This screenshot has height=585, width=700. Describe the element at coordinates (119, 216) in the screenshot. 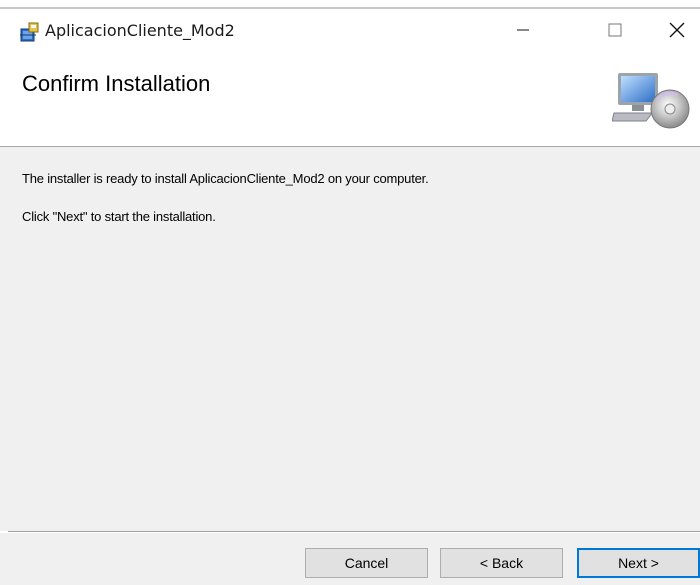

I see `instruction-message: Click "Next" to start the installation.` at that location.